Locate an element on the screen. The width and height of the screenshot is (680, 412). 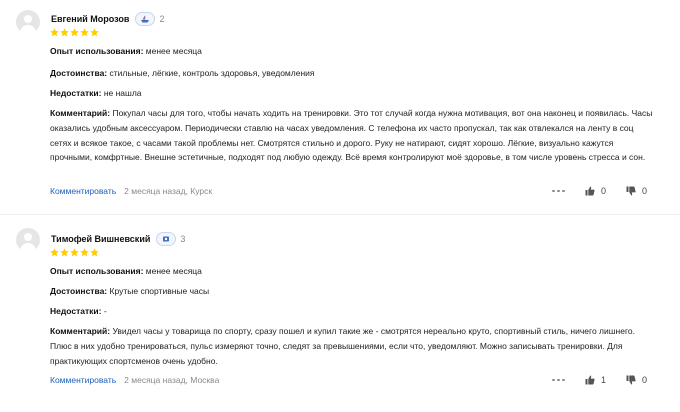
author-row: Евгений Морозов 2 is located at coordinates (107, 19).